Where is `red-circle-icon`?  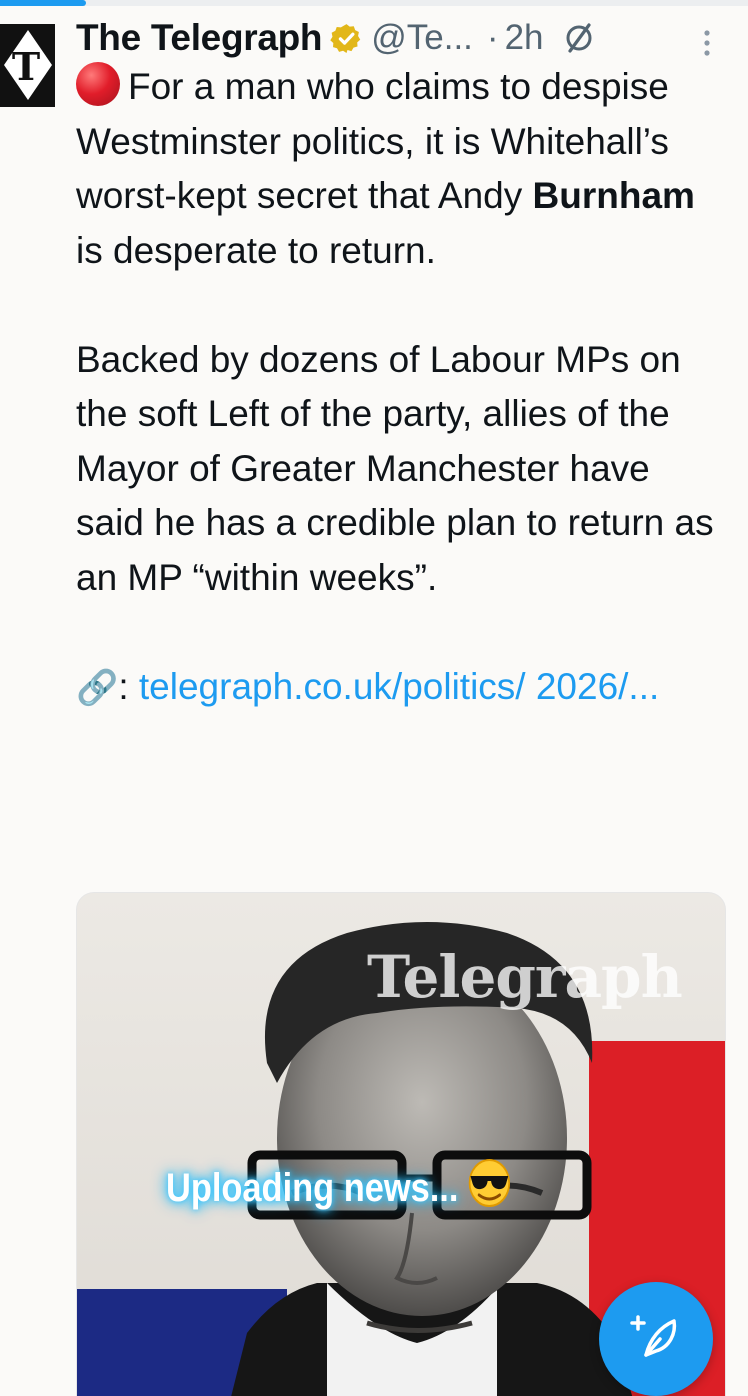
red-circle-icon is located at coordinates (98, 84).